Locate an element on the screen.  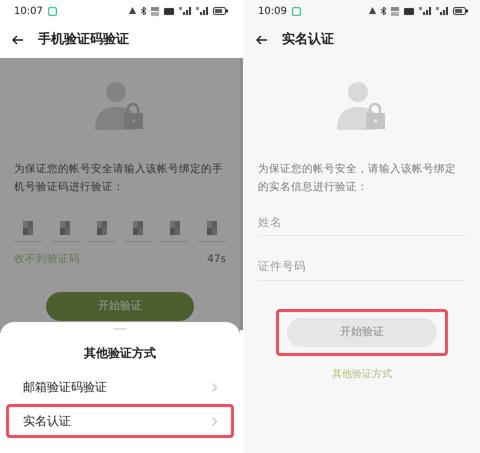
page-title: 实名认证 is located at coordinates (308, 40).